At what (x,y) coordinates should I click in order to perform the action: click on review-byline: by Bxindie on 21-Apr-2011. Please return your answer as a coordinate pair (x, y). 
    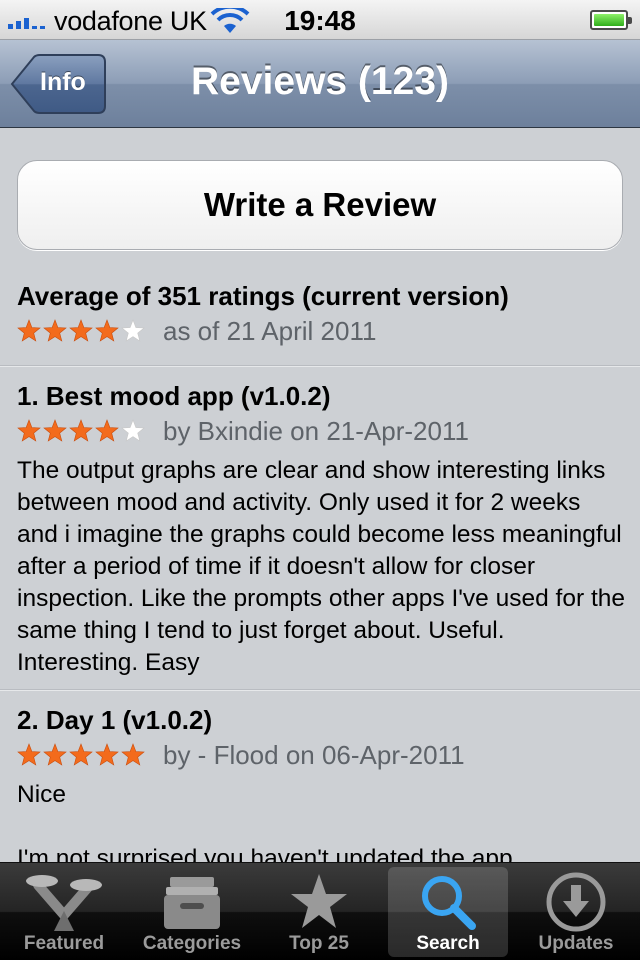
    Looking at the image, I should click on (316, 430).